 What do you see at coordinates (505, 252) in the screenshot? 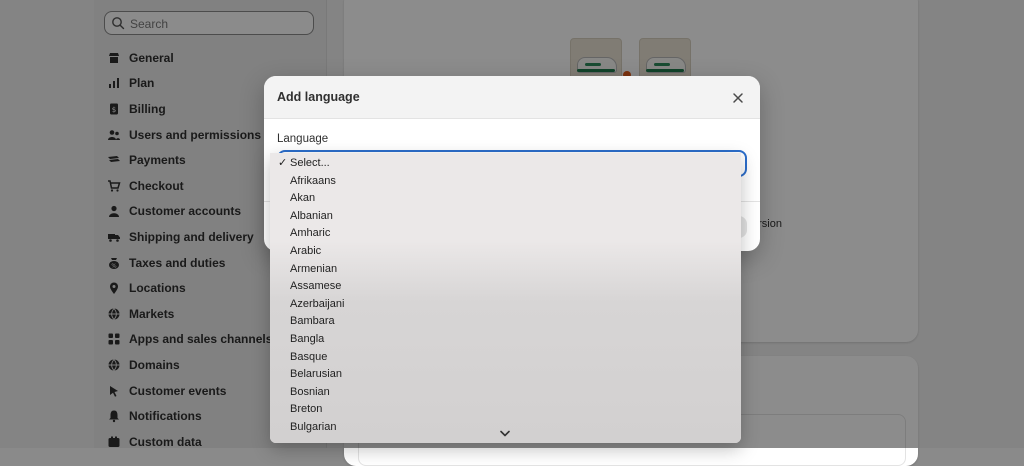
I see `language-option: Arabic` at bounding box center [505, 252].